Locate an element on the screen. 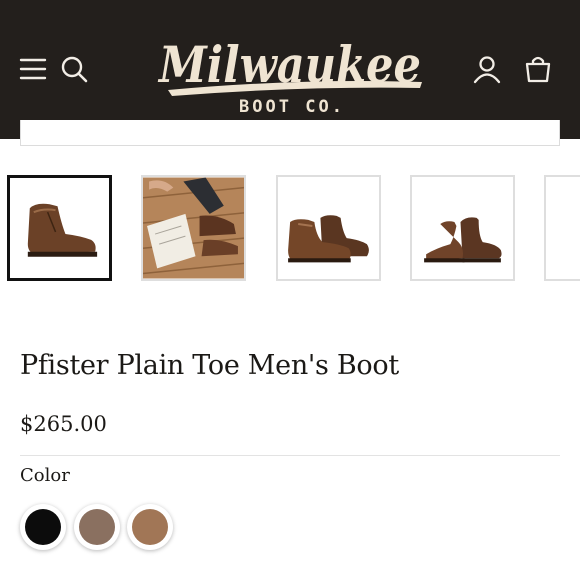  color-swatch-brown-grey is located at coordinates (97, 527).